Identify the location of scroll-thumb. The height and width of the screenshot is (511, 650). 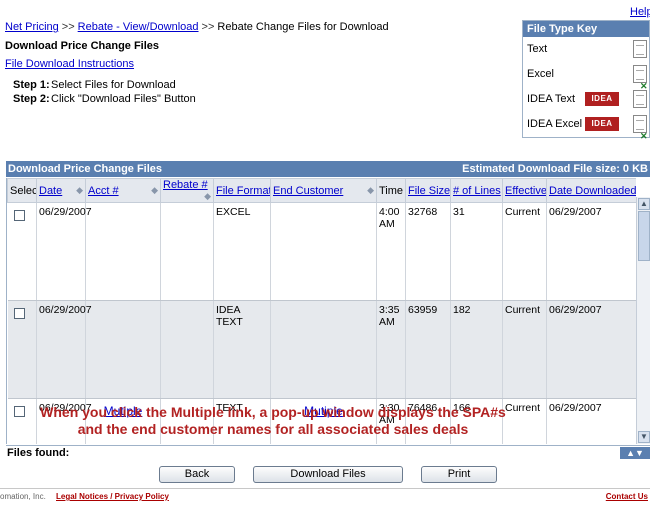
(644, 236).